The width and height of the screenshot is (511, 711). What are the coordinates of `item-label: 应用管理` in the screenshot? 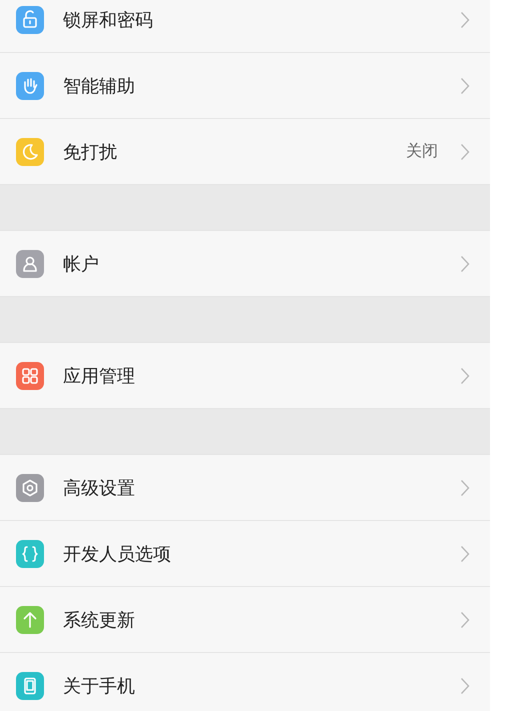 It's located at (99, 376).